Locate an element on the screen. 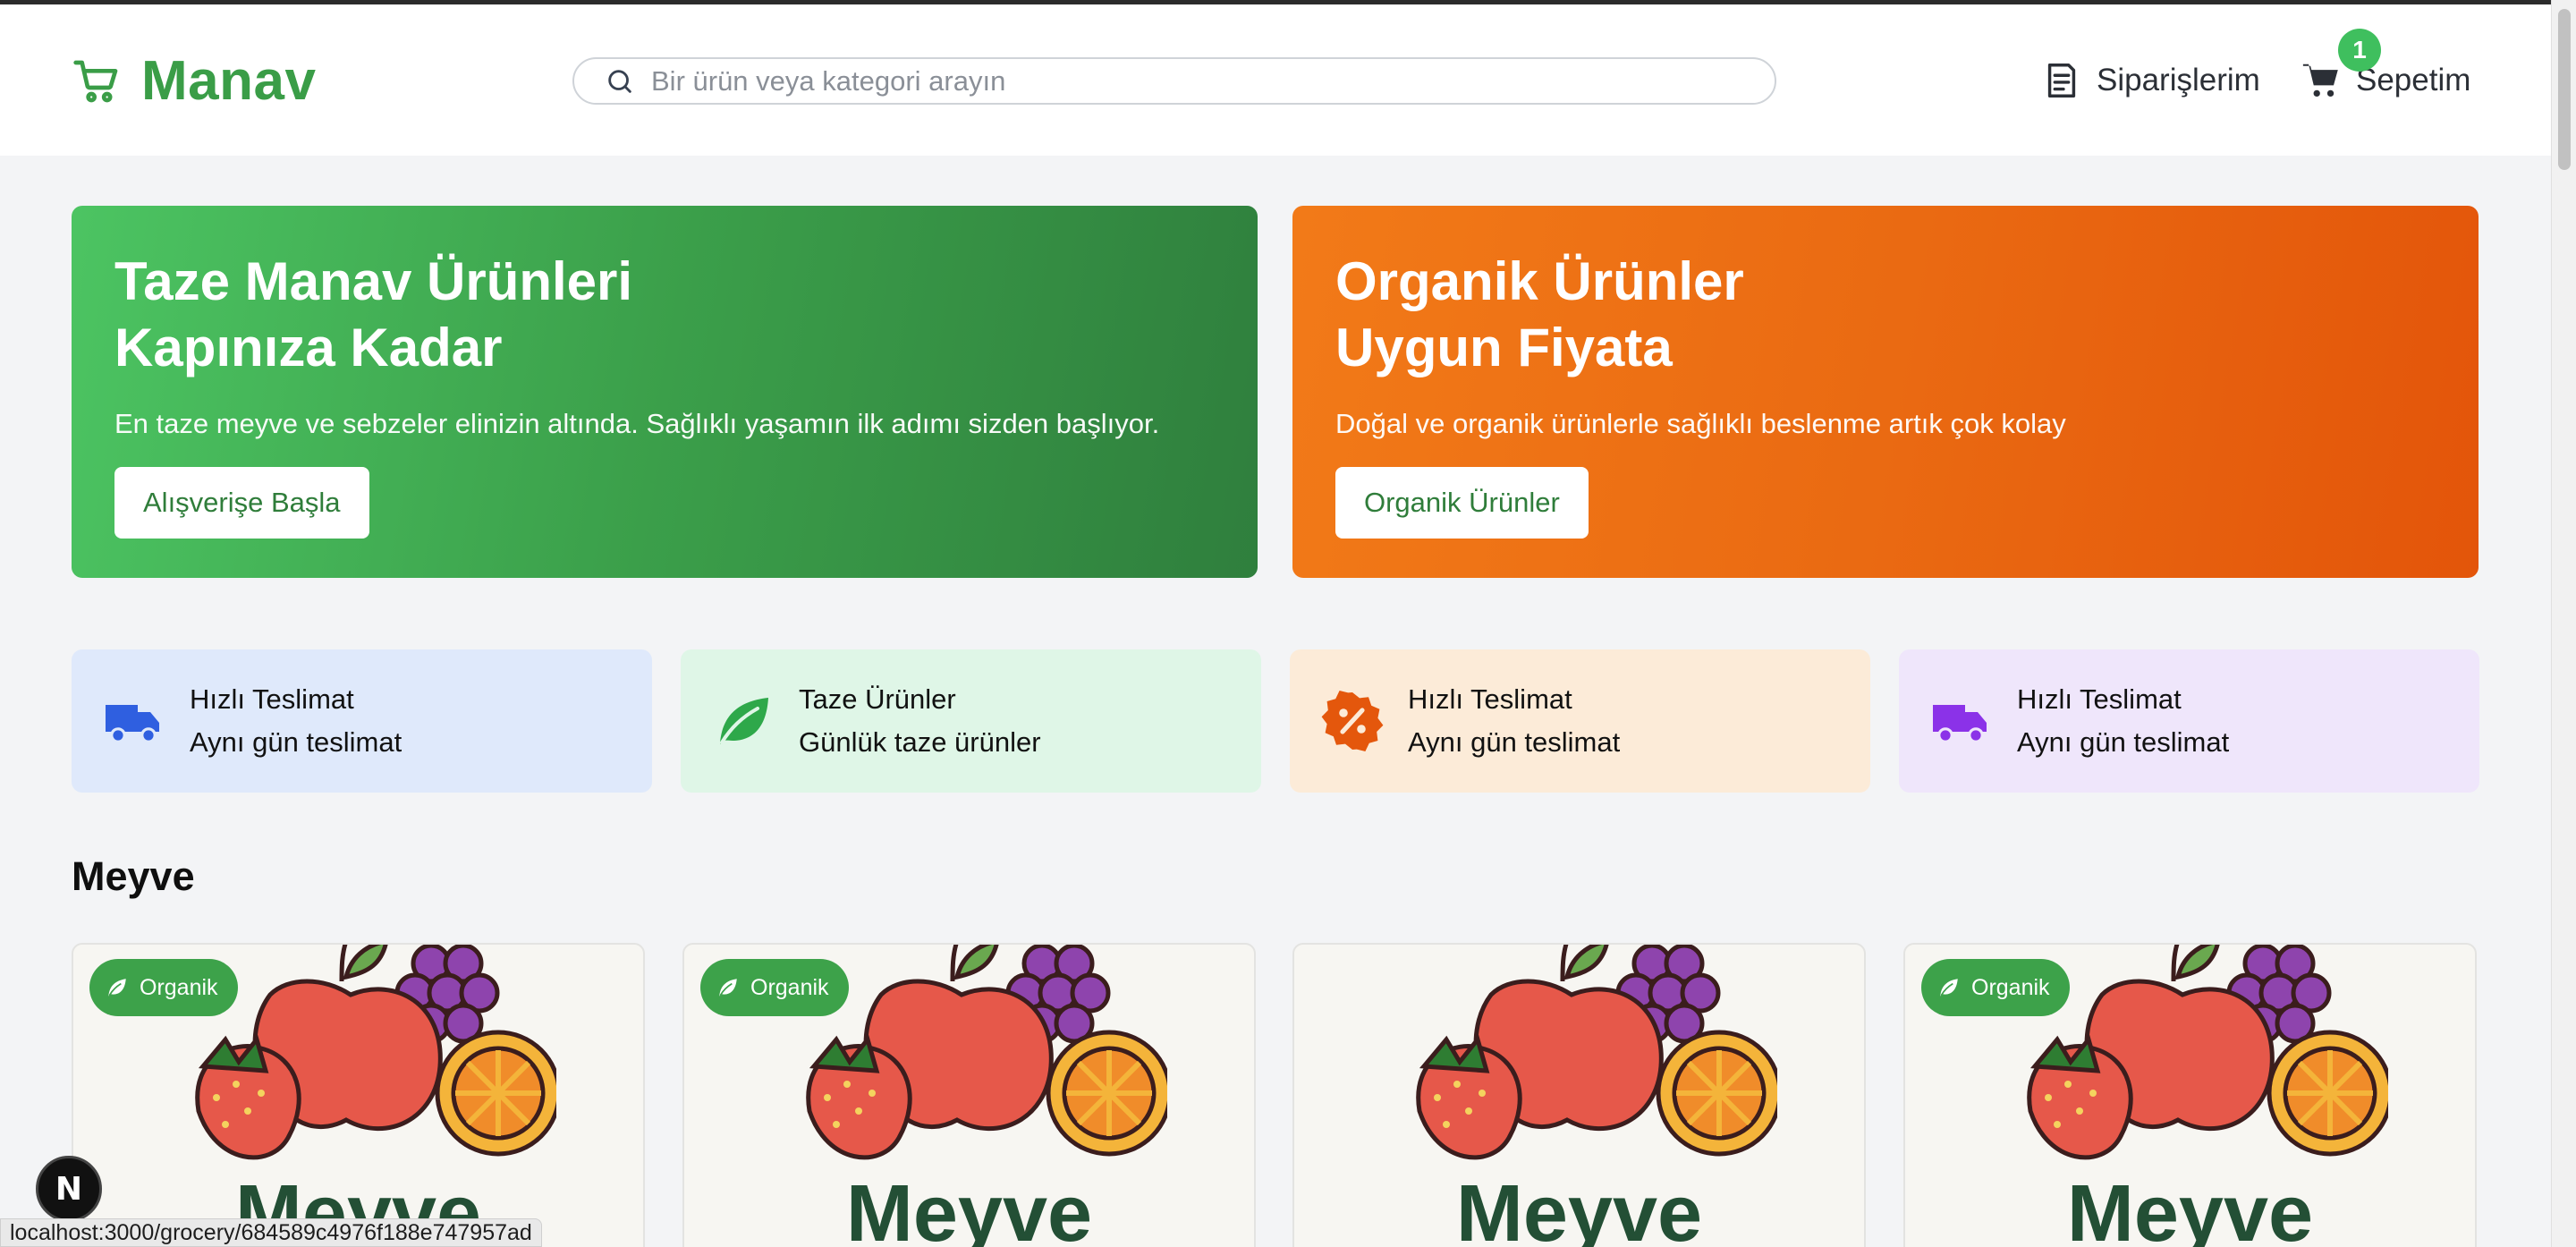 The image size is (2576, 1247). hero-title-line2: Uygun Fiyata is located at coordinates (1504, 347).